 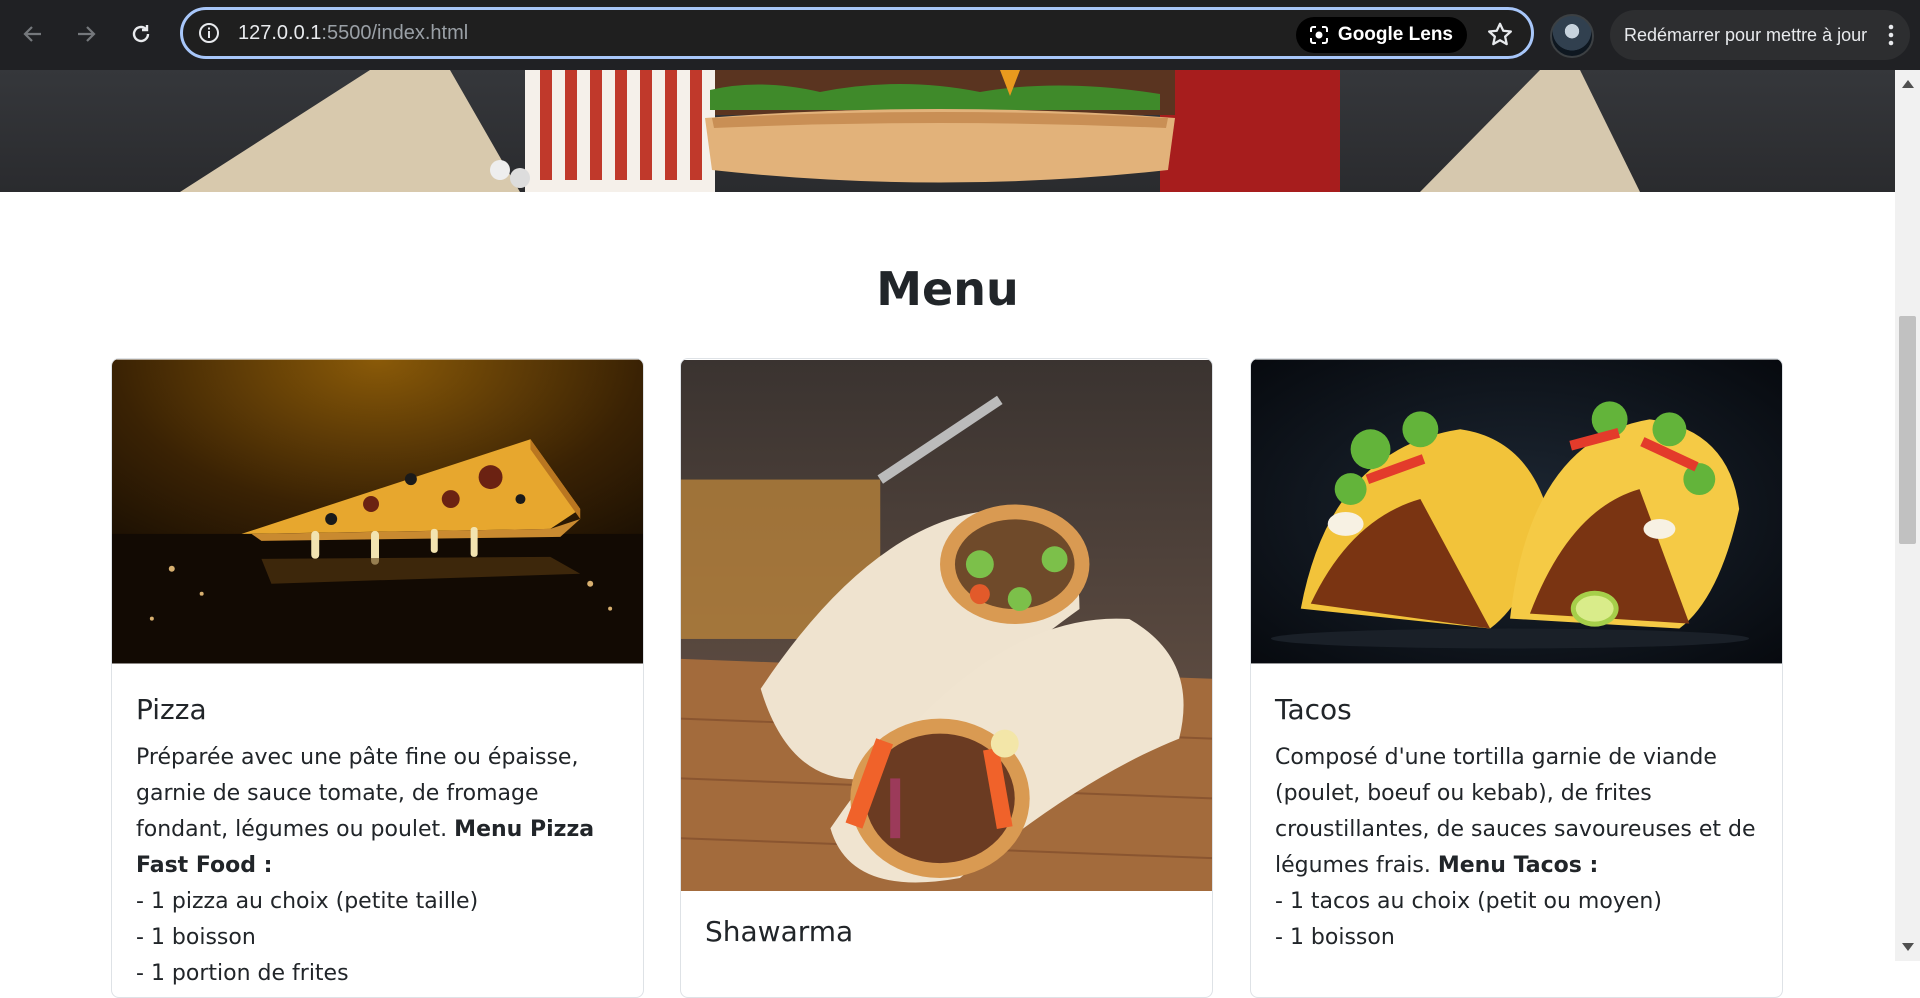 I want to click on url-text: 127.0.0.1:5500/index.html, so click(x=353, y=33).